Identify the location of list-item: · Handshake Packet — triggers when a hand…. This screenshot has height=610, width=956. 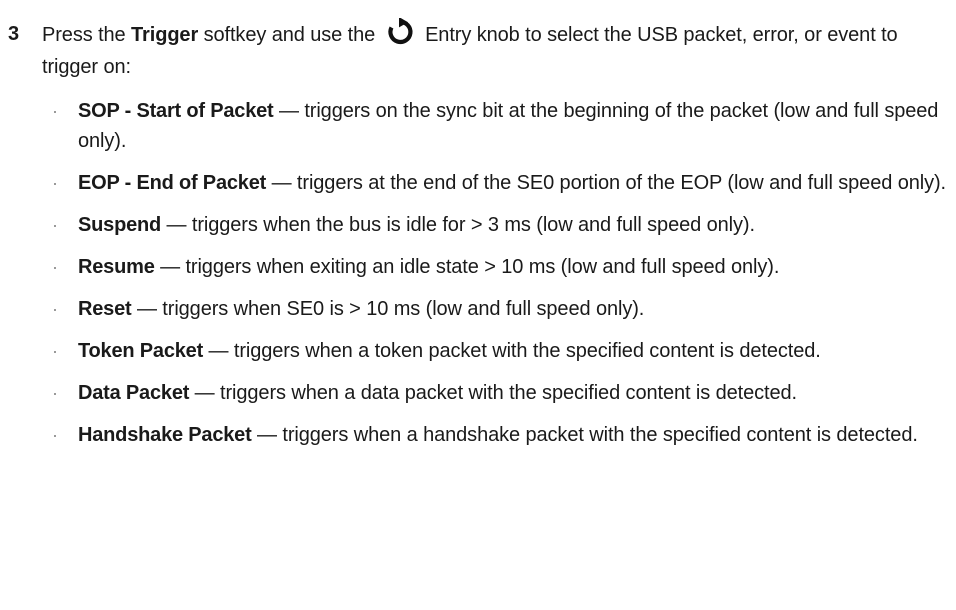
(497, 435).